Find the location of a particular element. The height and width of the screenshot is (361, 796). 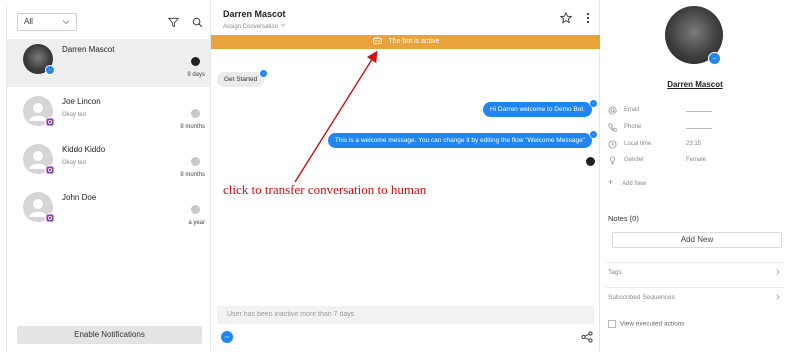

conversation-name: John Doe is located at coordinates (79, 197).